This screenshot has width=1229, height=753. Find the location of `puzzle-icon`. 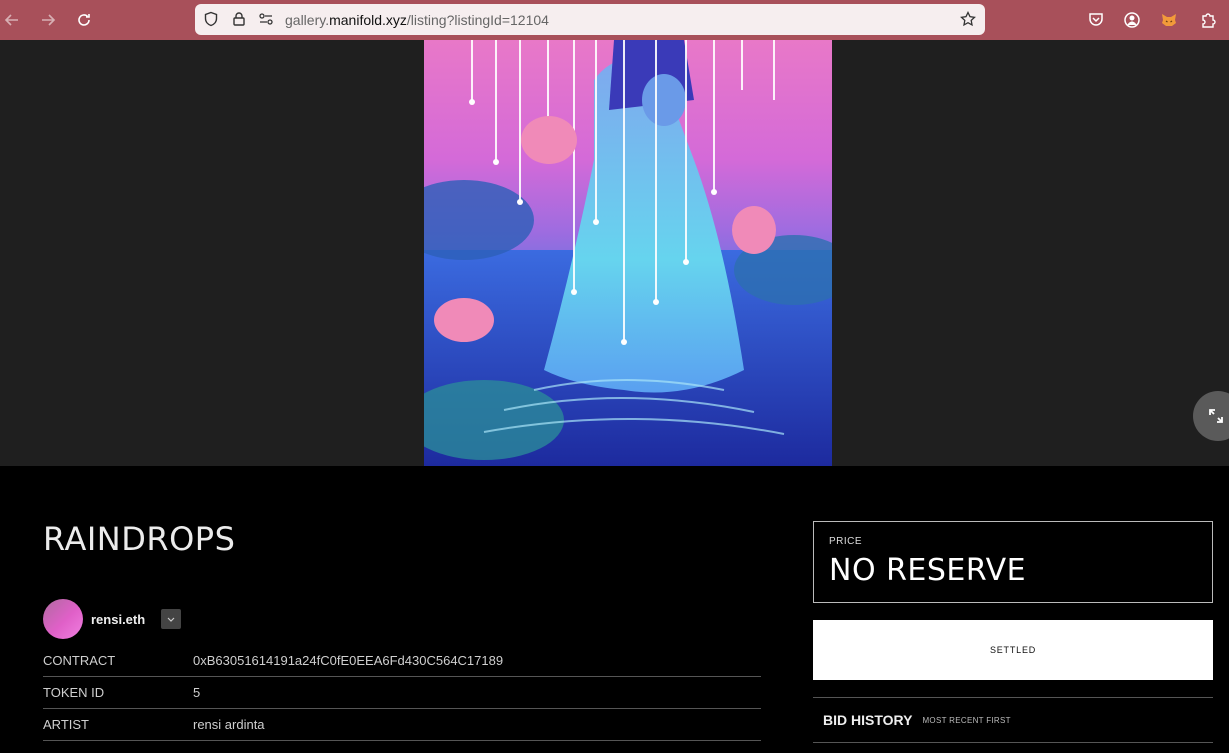

puzzle-icon is located at coordinates (1208, 20).